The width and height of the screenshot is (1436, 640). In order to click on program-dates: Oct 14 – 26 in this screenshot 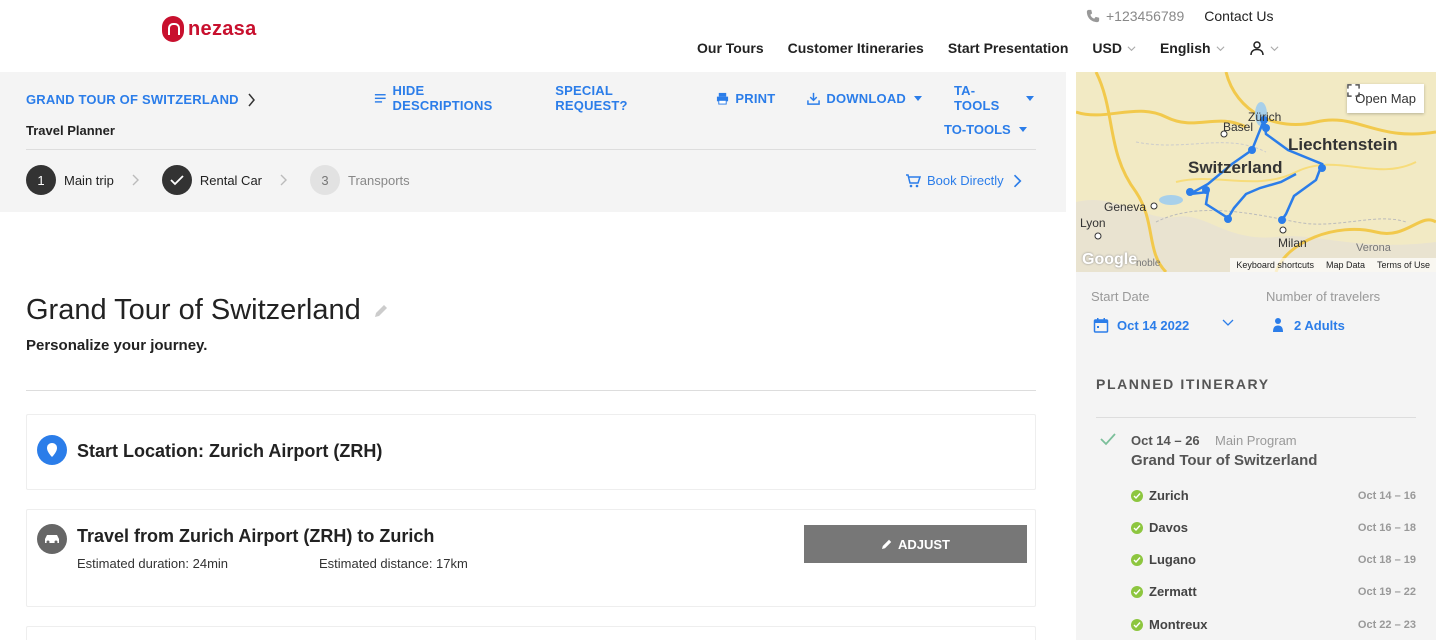, I will do `click(1165, 440)`.